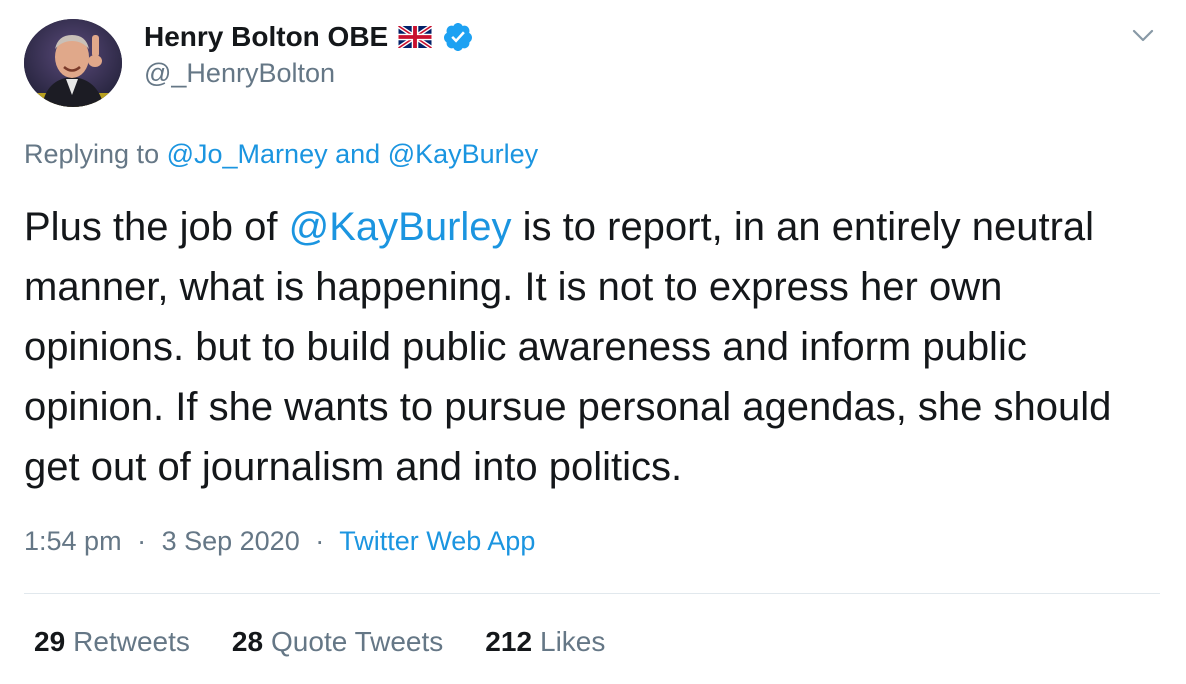  Describe the element at coordinates (1143, 35) in the screenshot. I see `chevron-down-icon` at that location.